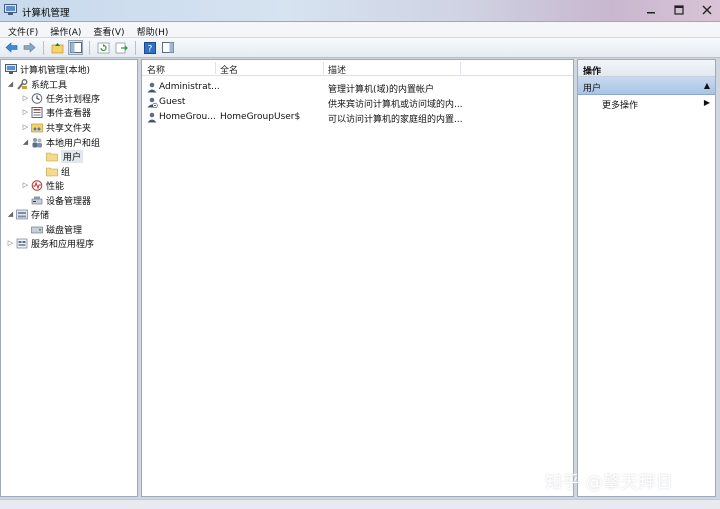  What do you see at coordinates (64, 156) in the screenshot?
I see `tree-item-users: 用户` at bounding box center [64, 156].